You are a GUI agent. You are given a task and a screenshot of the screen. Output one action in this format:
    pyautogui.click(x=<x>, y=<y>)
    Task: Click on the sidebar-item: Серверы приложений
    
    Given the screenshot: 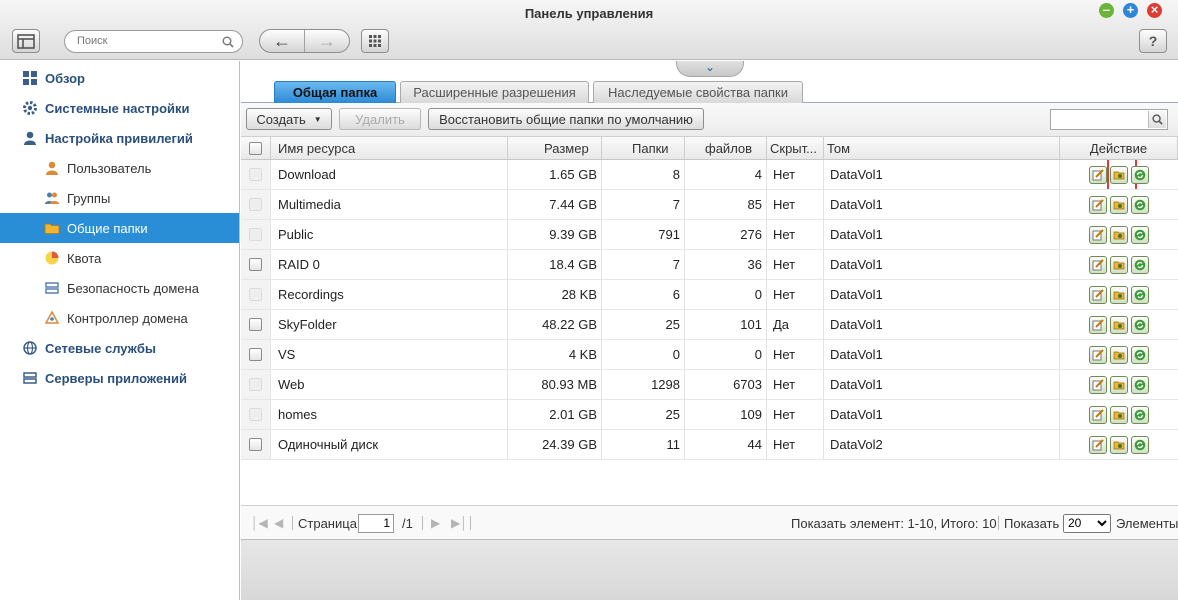 What is the action you would take?
    pyautogui.click(x=119, y=378)
    